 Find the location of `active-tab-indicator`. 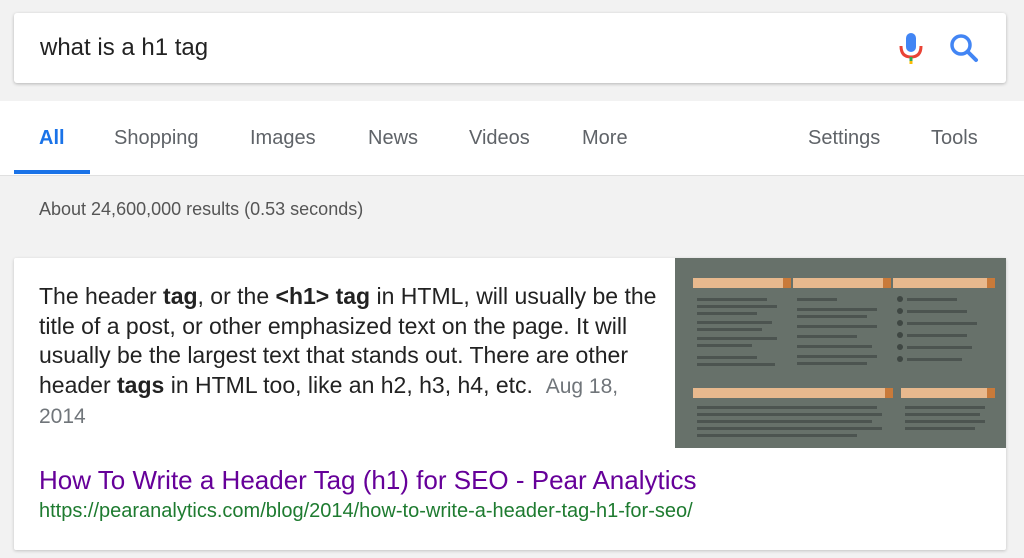

active-tab-indicator is located at coordinates (52, 172).